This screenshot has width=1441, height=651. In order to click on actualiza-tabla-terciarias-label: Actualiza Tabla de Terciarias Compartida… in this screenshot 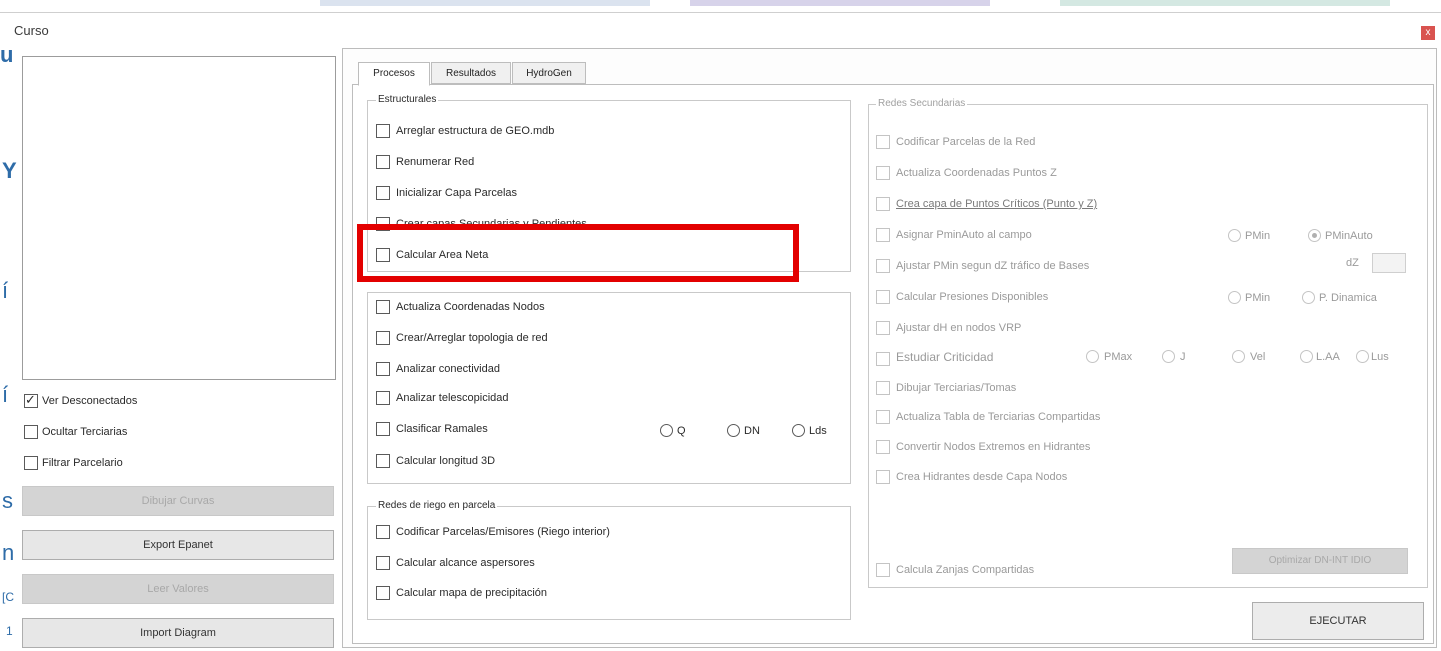, I will do `click(998, 417)`.